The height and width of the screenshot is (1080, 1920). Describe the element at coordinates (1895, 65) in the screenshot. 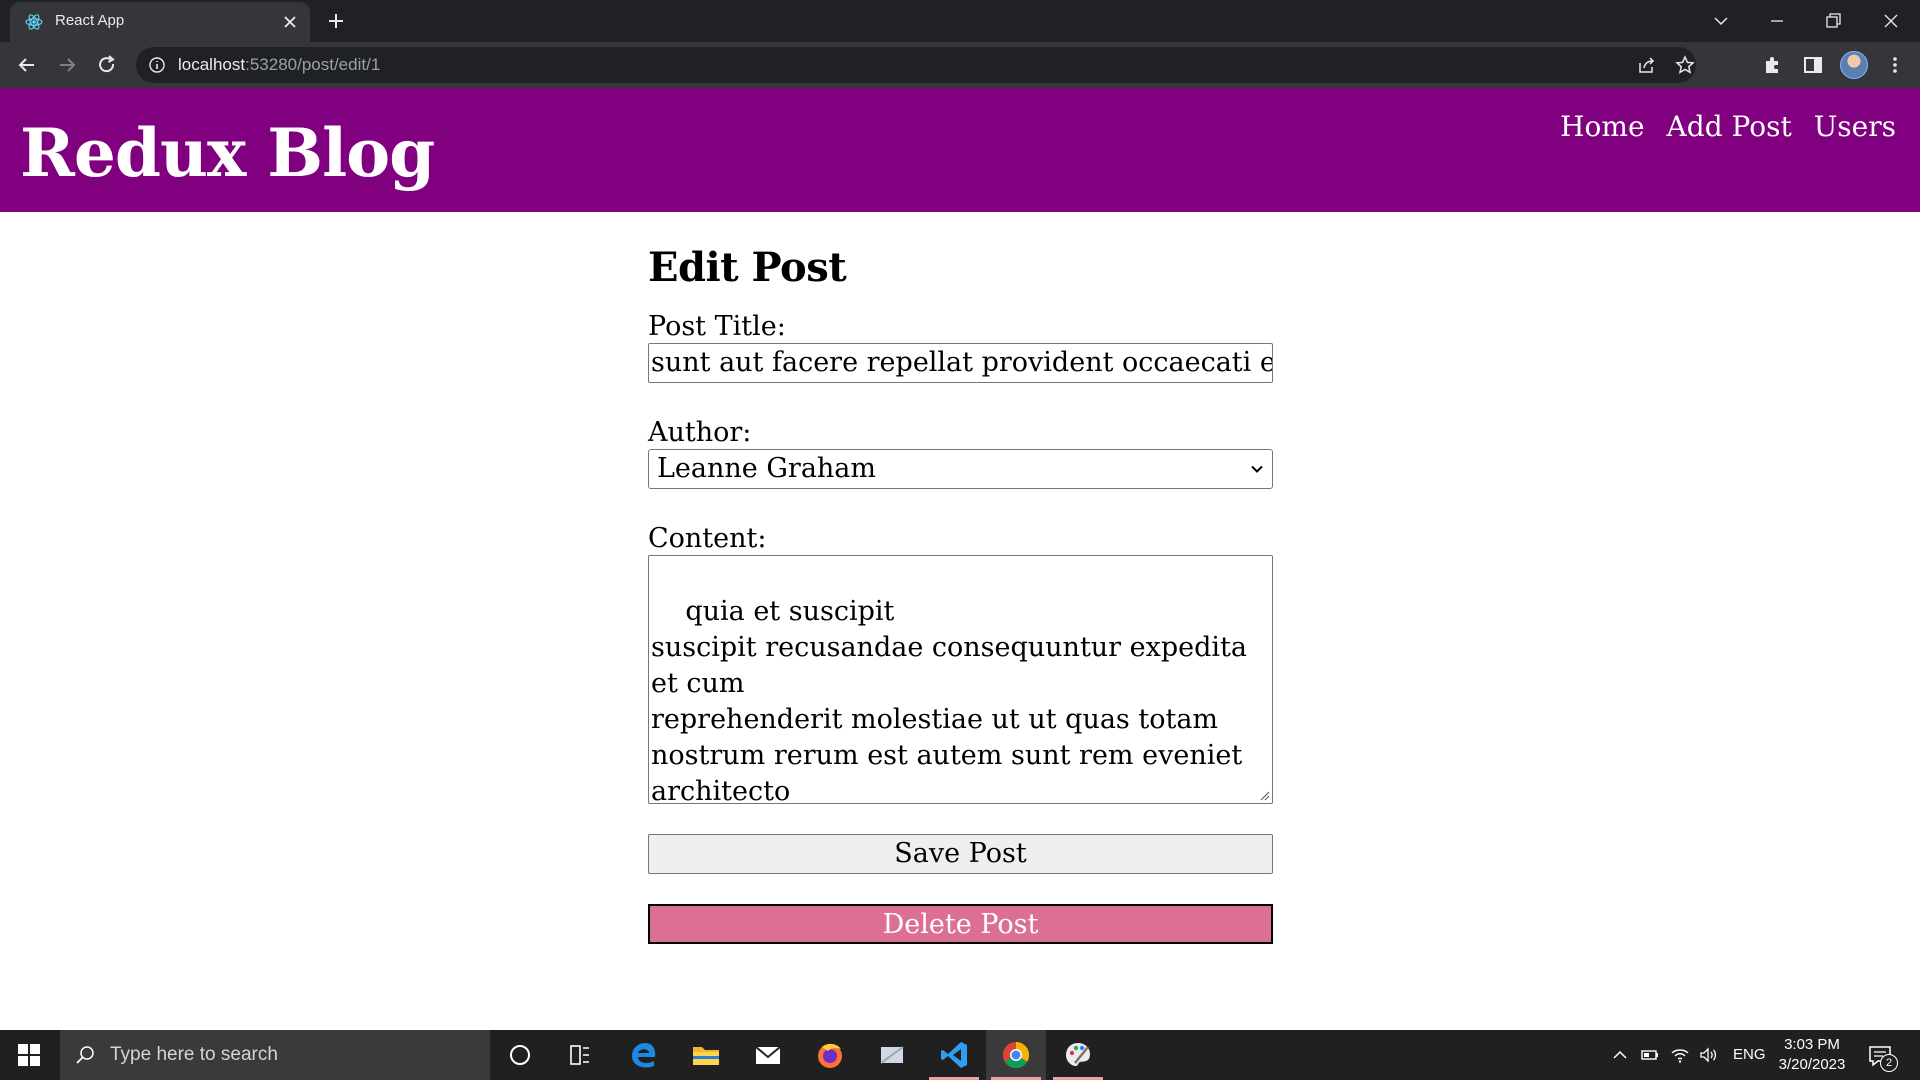

I see `browser-menu-icon` at that location.